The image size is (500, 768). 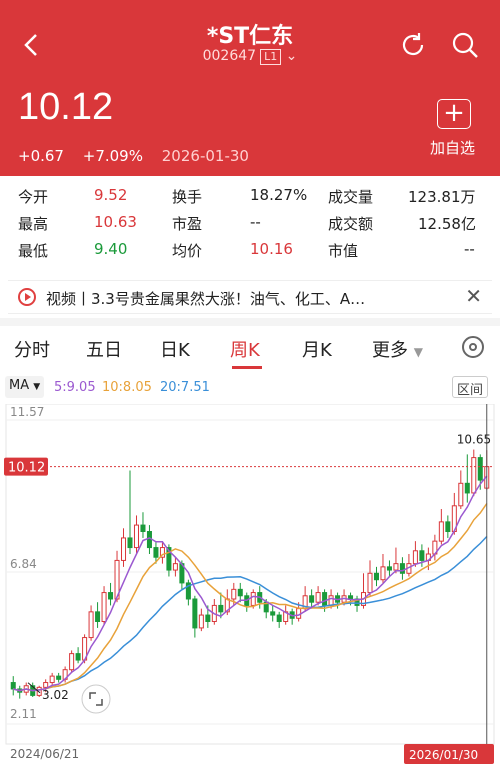 I want to click on stat-label: 最高, so click(x=33, y=224).